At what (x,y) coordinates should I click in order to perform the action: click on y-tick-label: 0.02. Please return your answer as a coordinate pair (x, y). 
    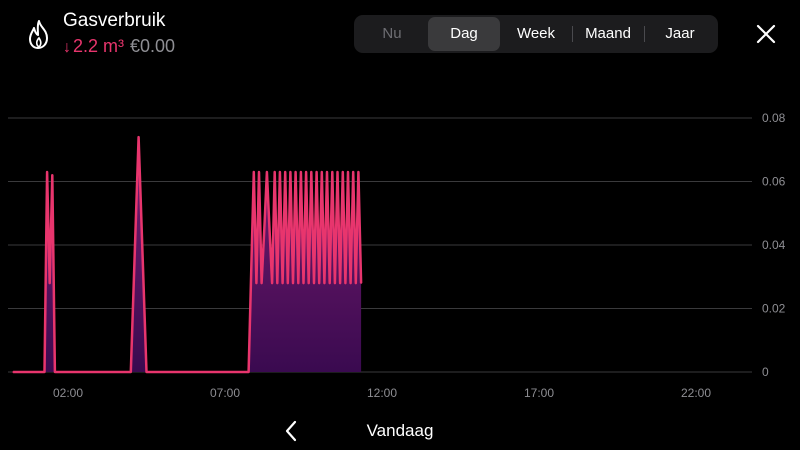
    Looking at the image, I should click on (774, 309).